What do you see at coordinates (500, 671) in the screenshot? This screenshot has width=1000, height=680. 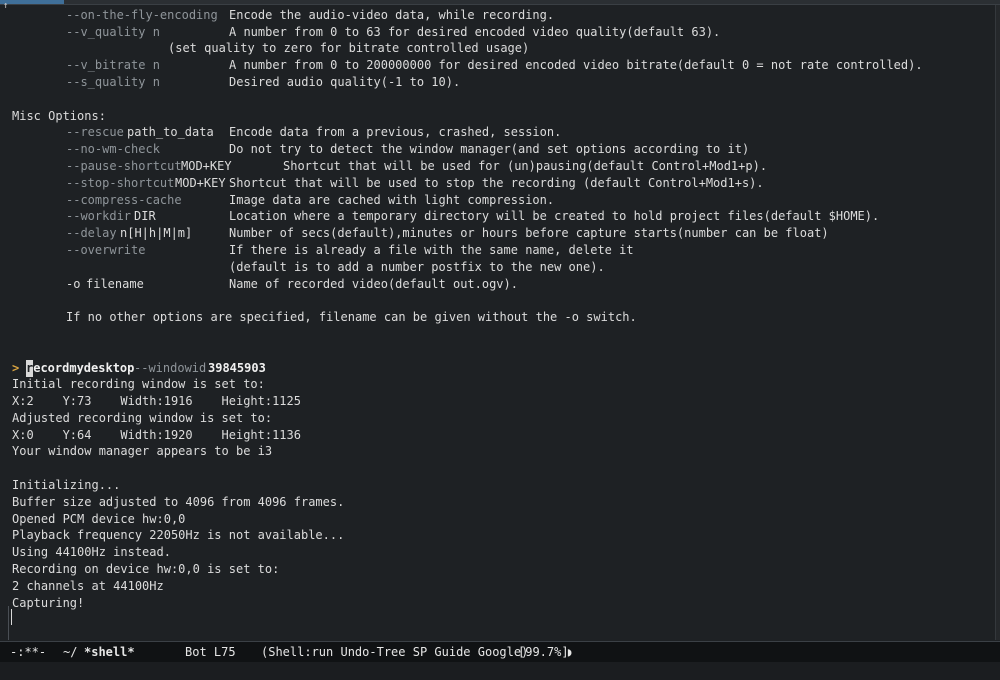 I see `minibuffer` at bounding box center [500, 671].